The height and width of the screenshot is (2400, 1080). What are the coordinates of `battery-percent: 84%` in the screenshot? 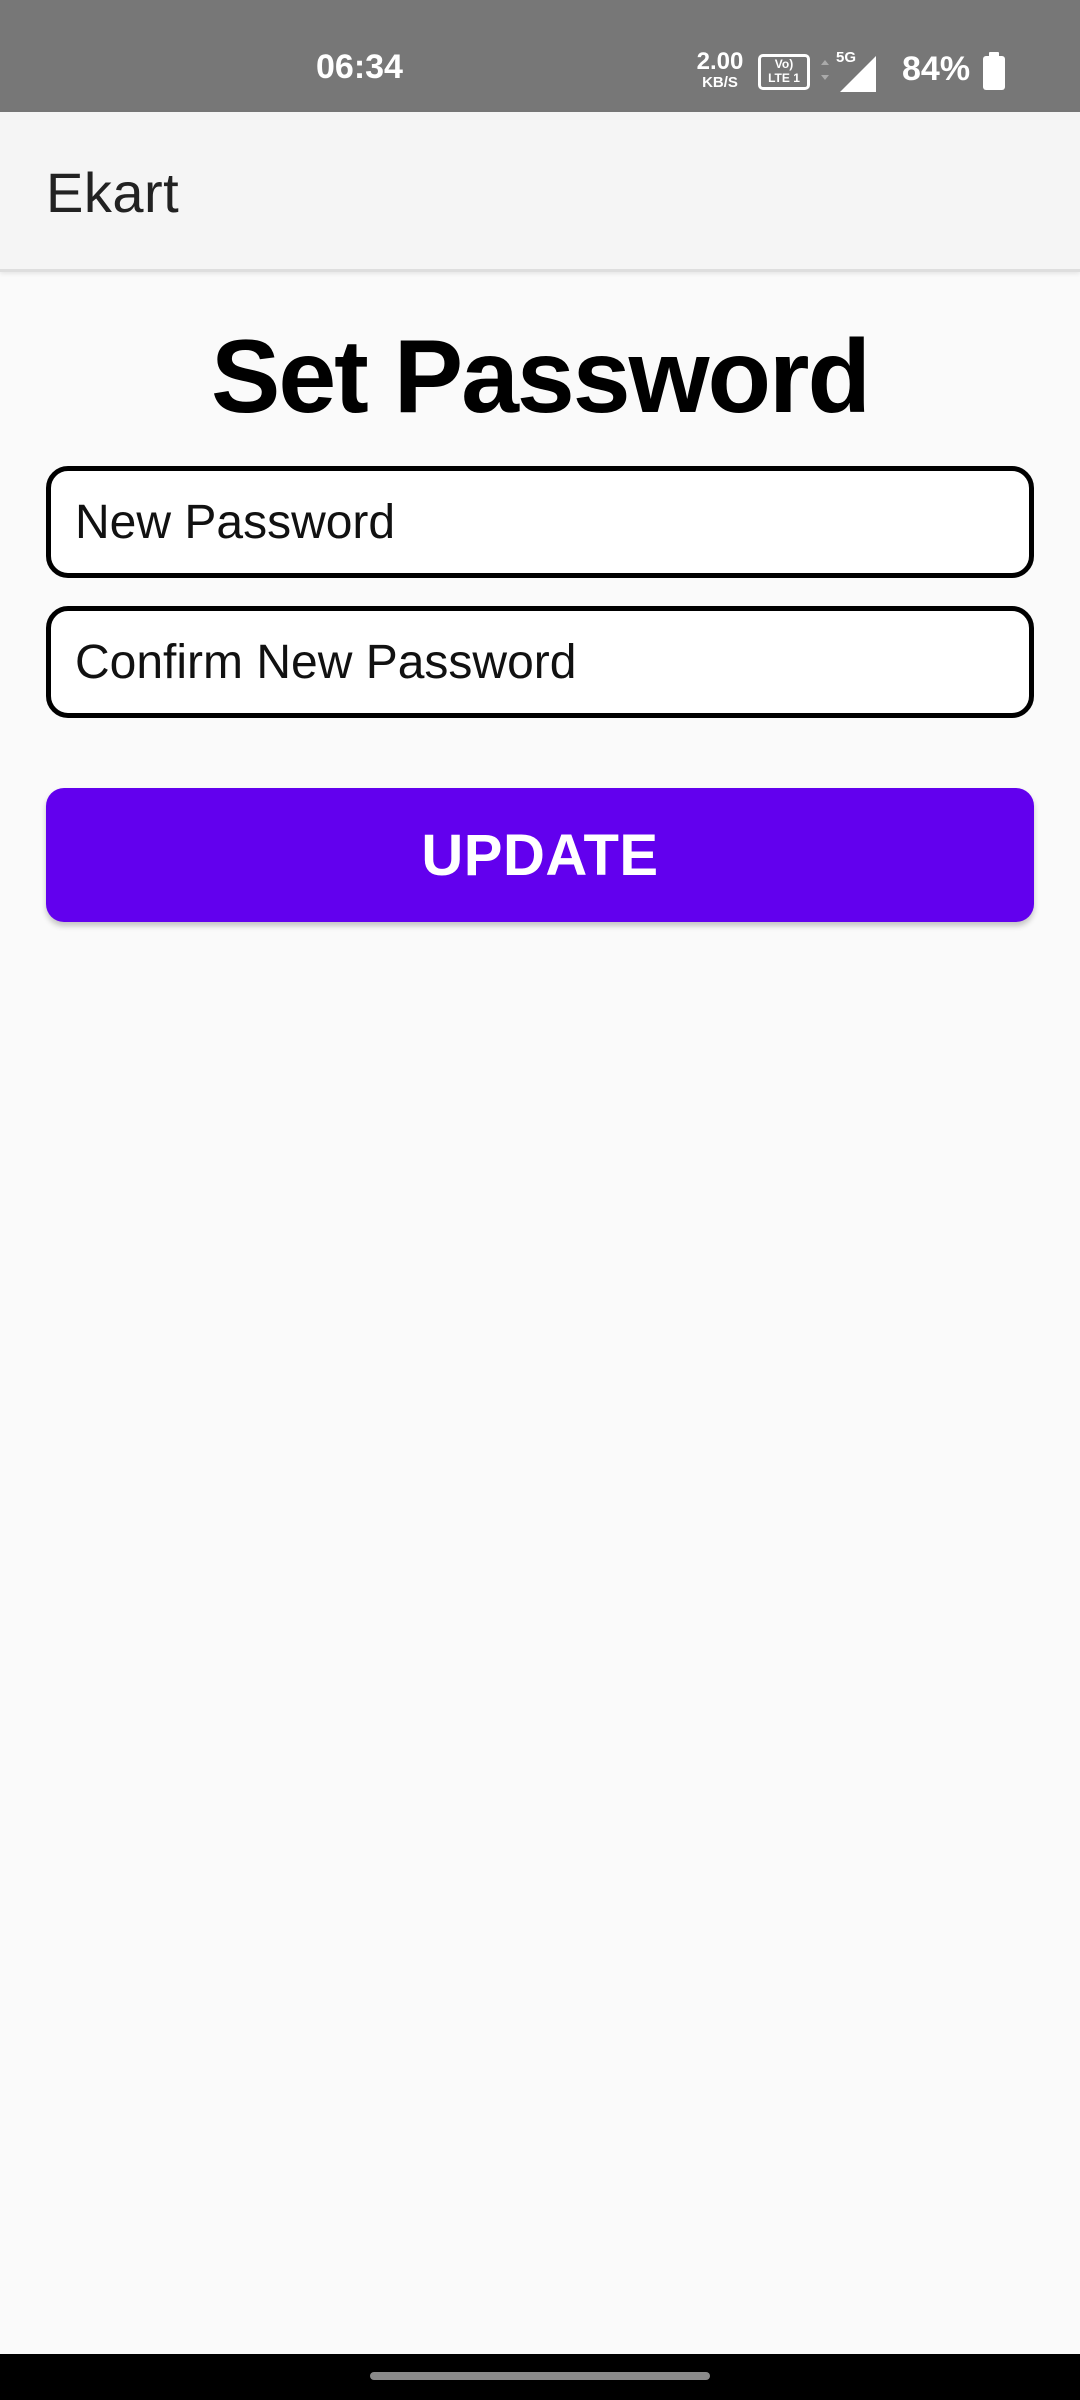 It's located at (936, 69).